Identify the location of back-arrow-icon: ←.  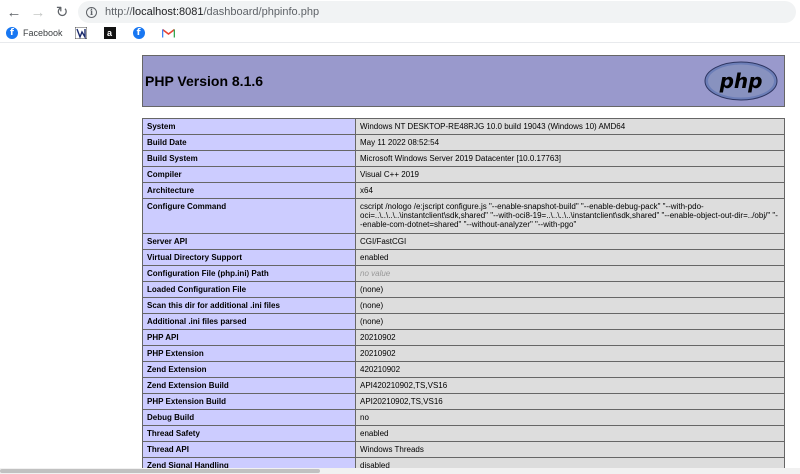
(14, 12).